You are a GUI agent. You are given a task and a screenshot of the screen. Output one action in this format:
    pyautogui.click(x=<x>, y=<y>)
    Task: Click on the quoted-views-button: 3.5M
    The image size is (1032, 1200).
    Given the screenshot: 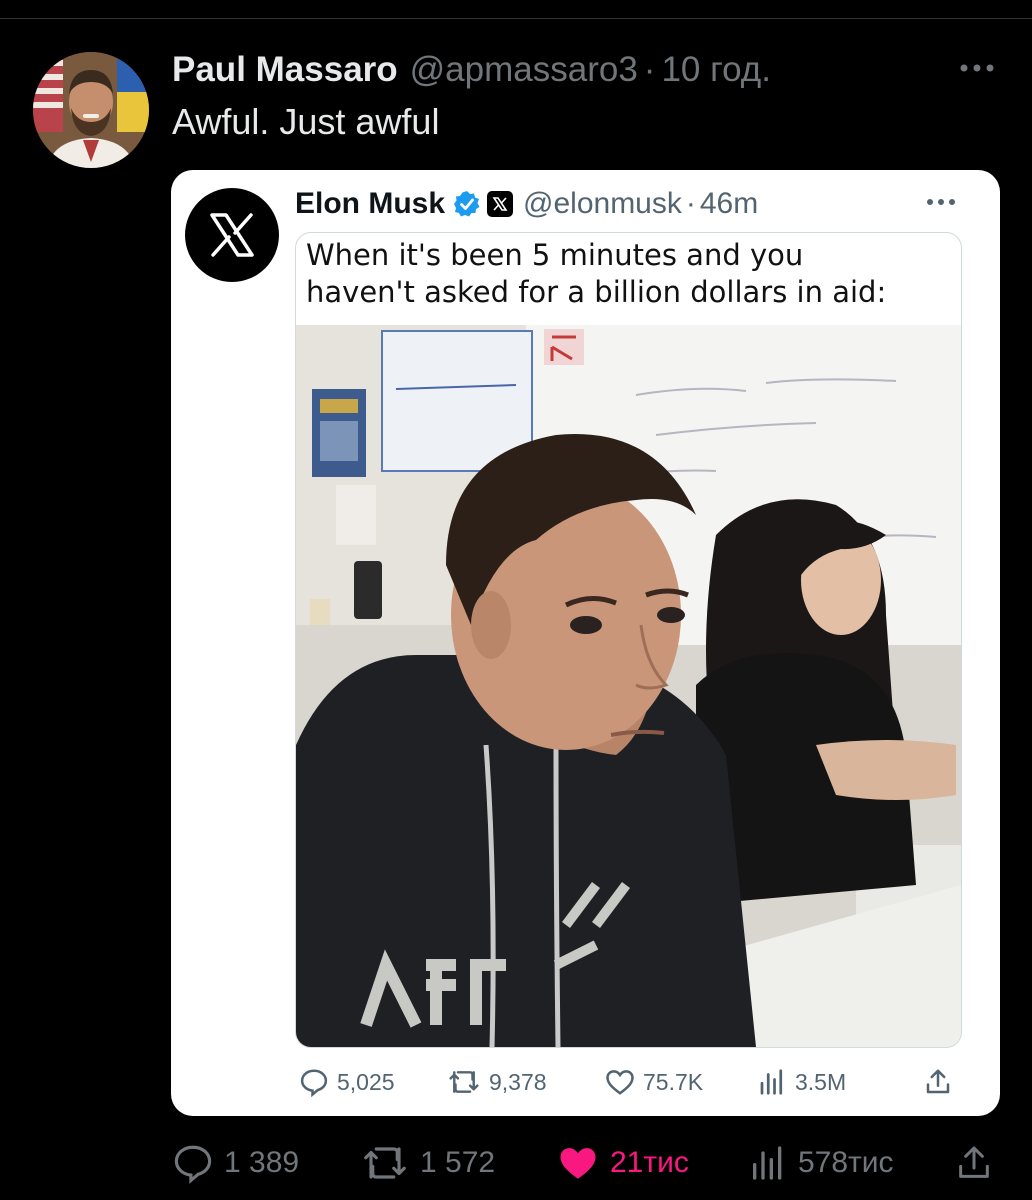 What is the action you would take?
    pyautogui.click(x=801, y=1082)
    